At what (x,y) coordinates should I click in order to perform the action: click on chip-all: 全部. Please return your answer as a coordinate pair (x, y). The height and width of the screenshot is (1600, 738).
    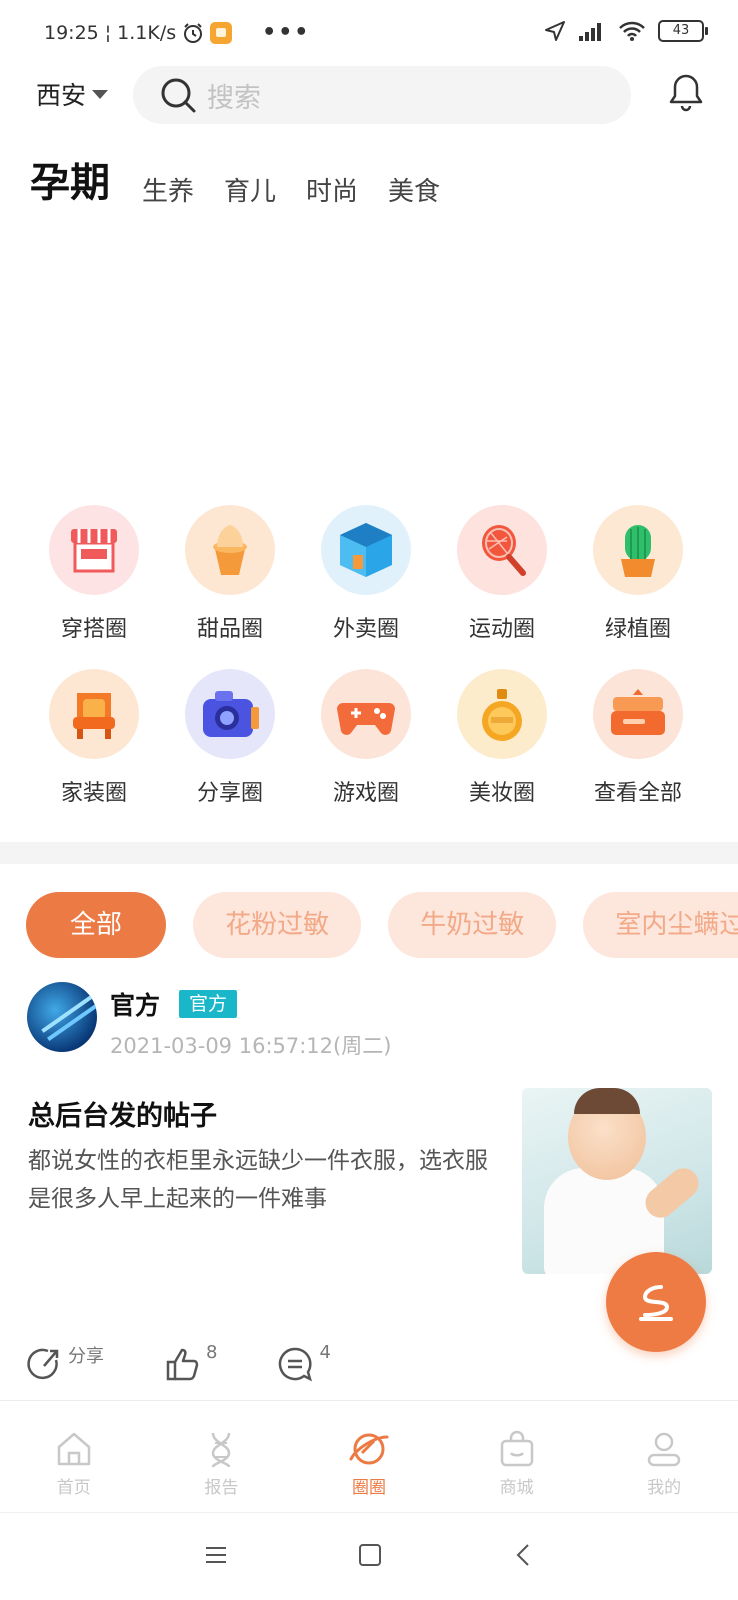
    Looking at the image, I should click on (96, 925).